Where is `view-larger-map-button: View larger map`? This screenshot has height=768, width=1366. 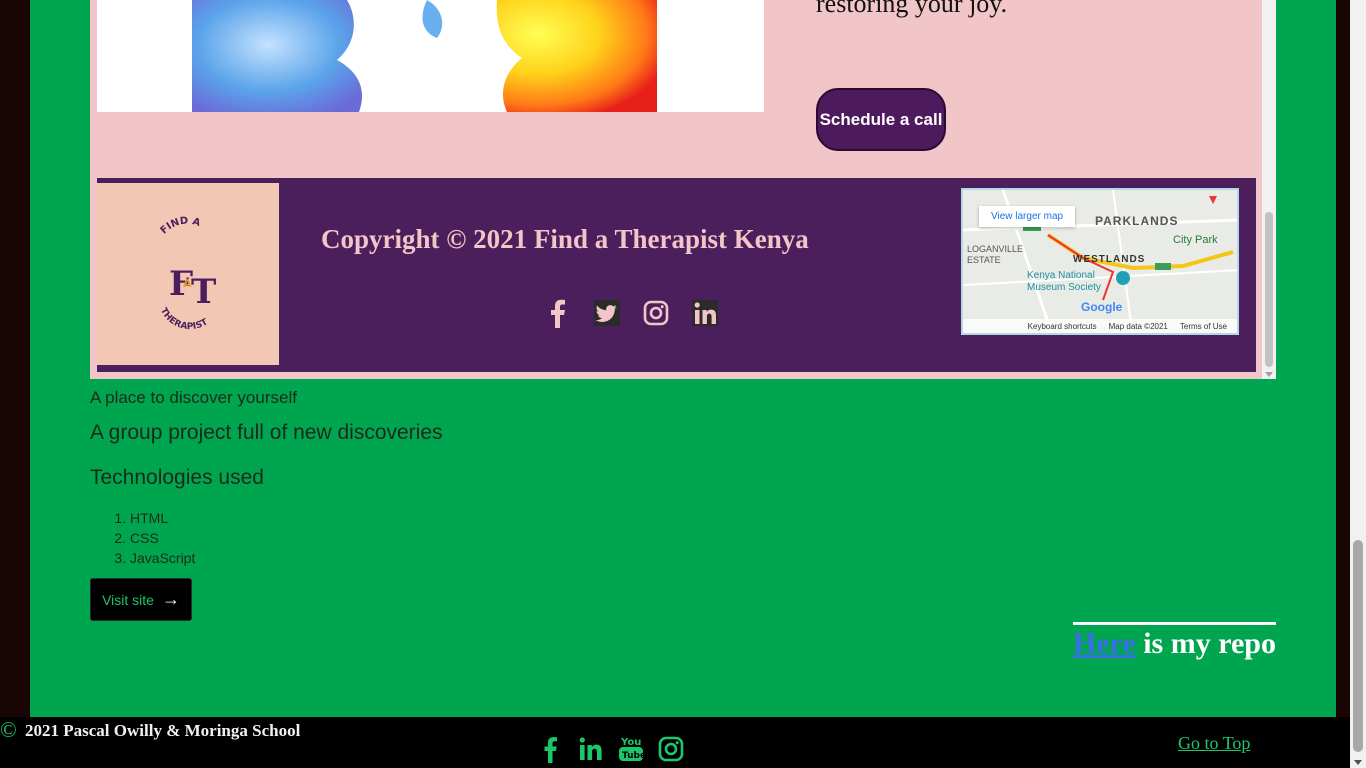 view-larger-map-button: View larger map is located at coordinates (1027, 216).